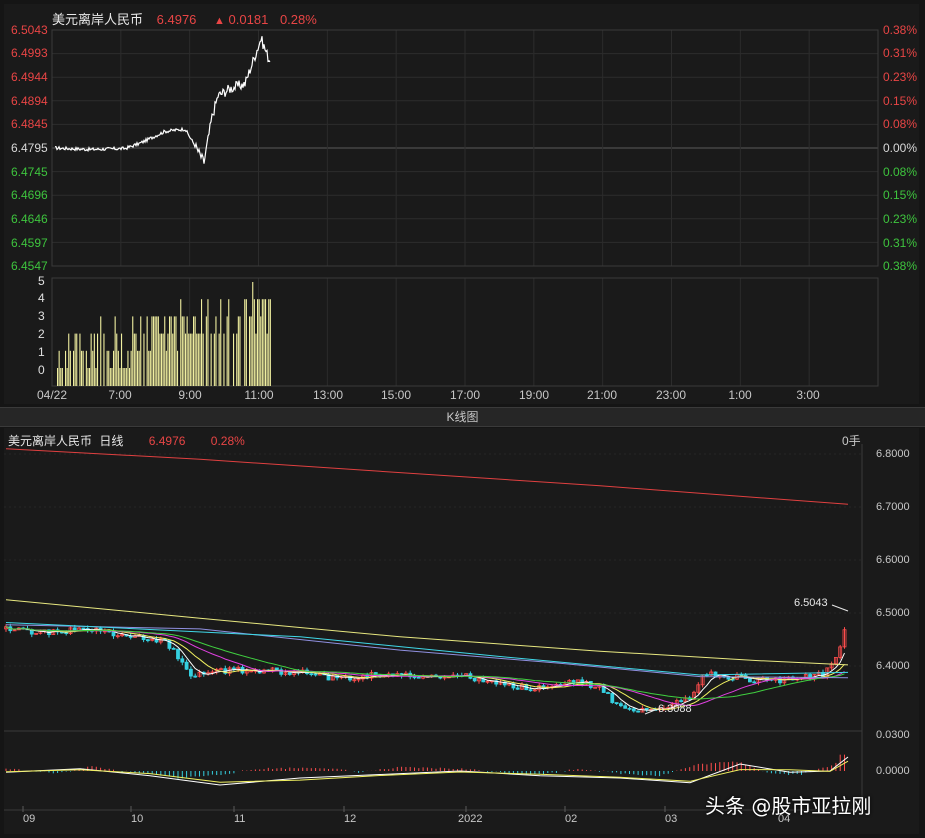 Image resolution: width=925 pixels, height=838 pixels. Describe the element at coordinates (240, 819) in the screenshot. I see `month-tick: 11` at that location.